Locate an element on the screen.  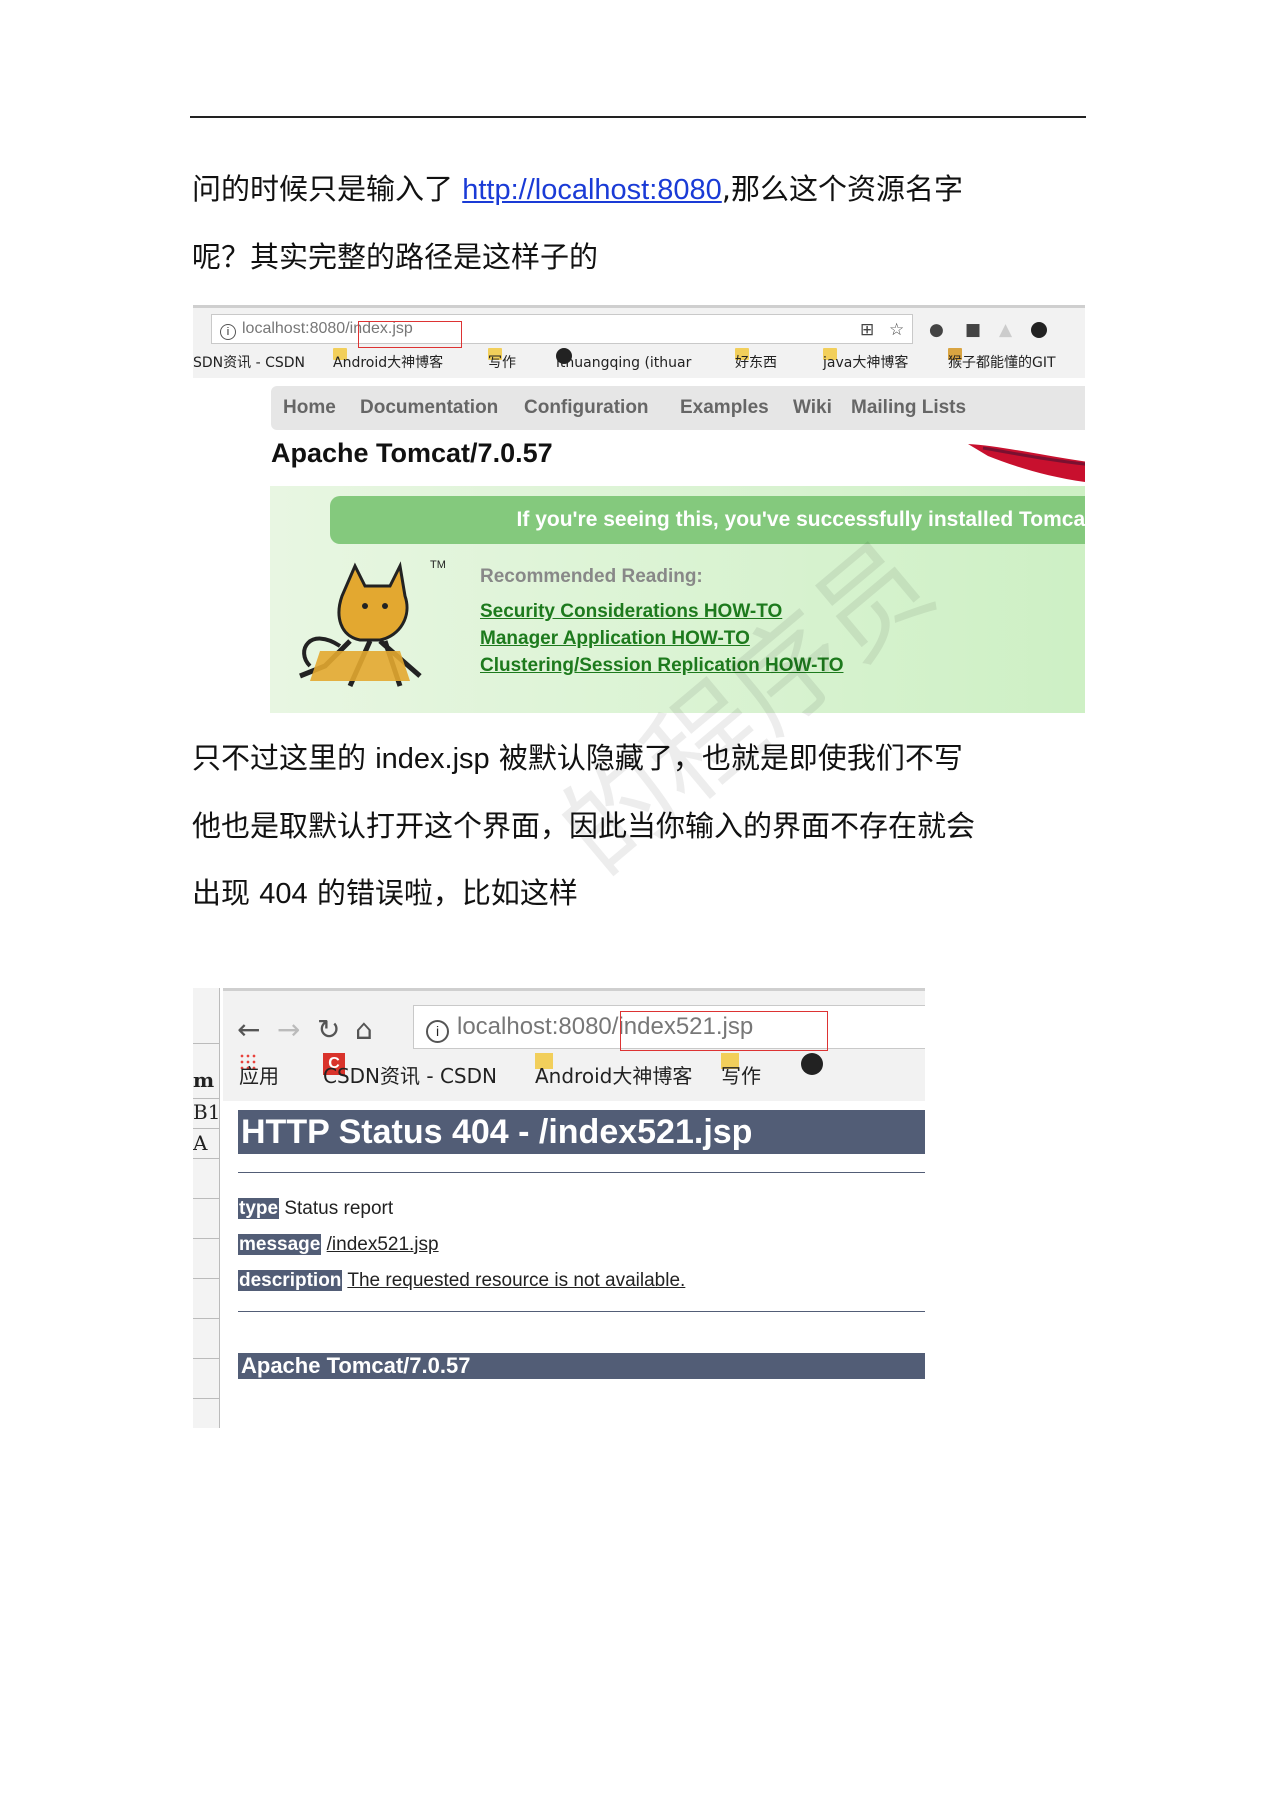
forward-arrow-icon: → is located at coordinates (288, 1029).